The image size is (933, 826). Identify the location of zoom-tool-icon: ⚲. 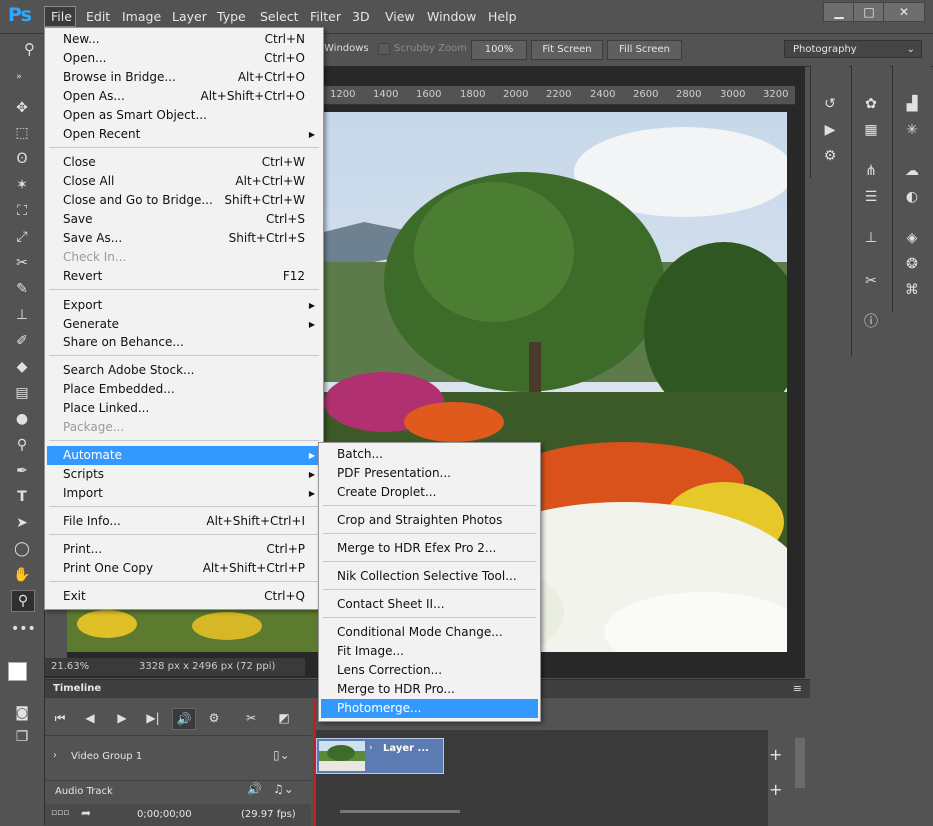
(29, 49).